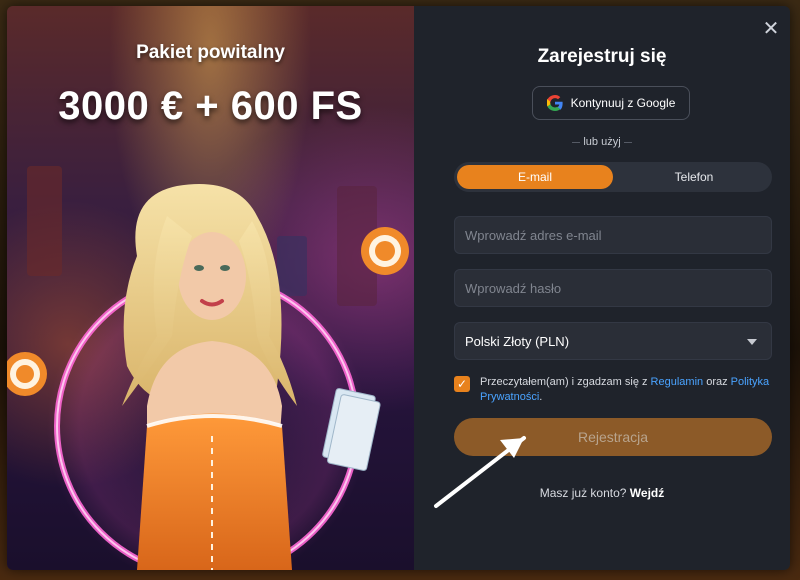 The height and width of the screenshot is (580, 800). What do you see at coordinates (752, 342) in the screenshot?
I see `chevron-down-icon` at bounding box center [752, 342].